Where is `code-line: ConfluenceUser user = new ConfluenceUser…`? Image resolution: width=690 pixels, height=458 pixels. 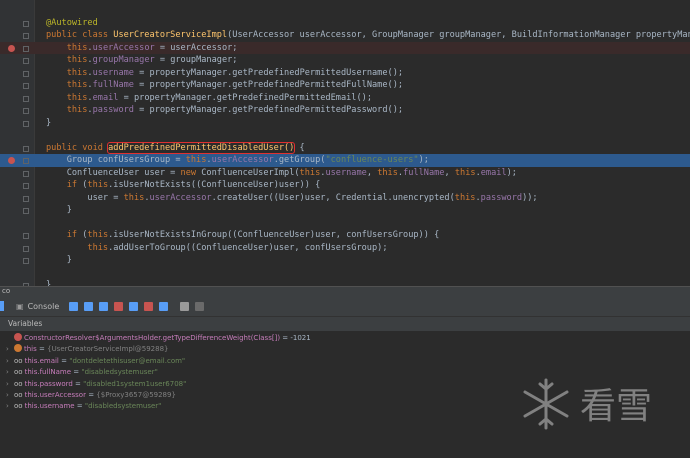
code-line: ConfluenceUser user = new ConfluenceUser… is located at coordinates (345, 173).